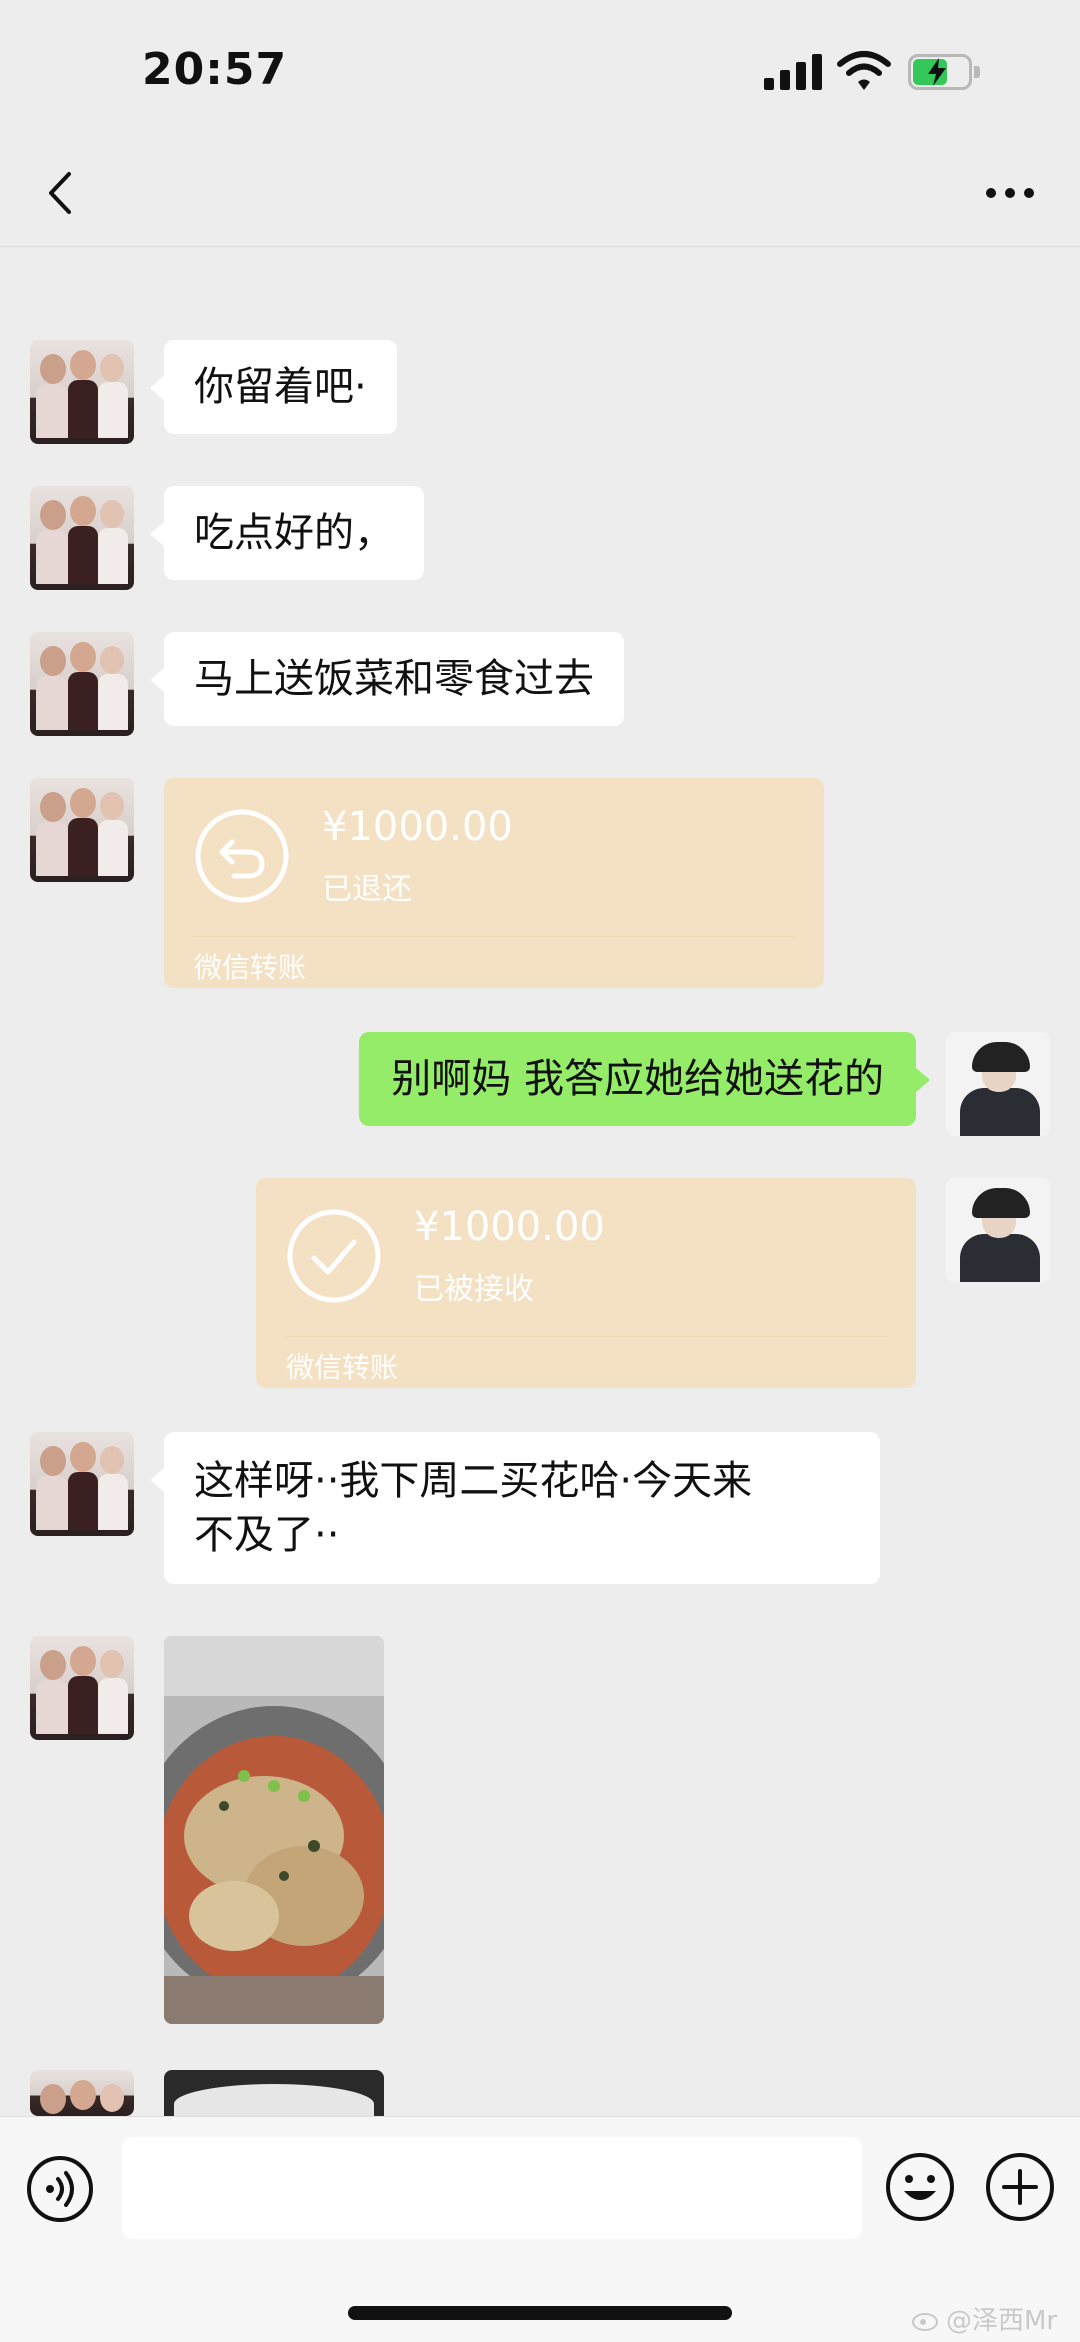 The width and height of the screenshot is (1080, 2342). Describe the element at coordinates (474, 1289) in the screenshot. I see `transfer-status: 已被接收` at that location.